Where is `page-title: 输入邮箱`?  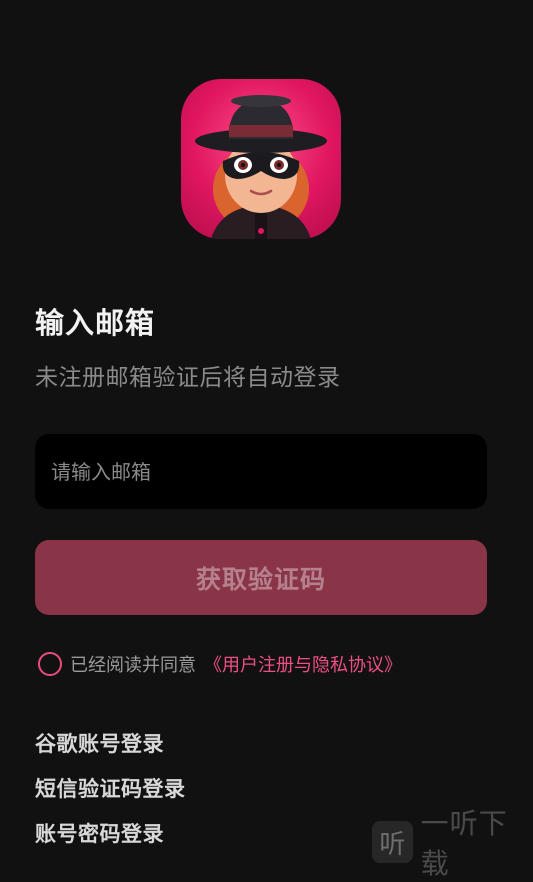 page-title: 输入邮箱 is located at coordinates (95, 323).